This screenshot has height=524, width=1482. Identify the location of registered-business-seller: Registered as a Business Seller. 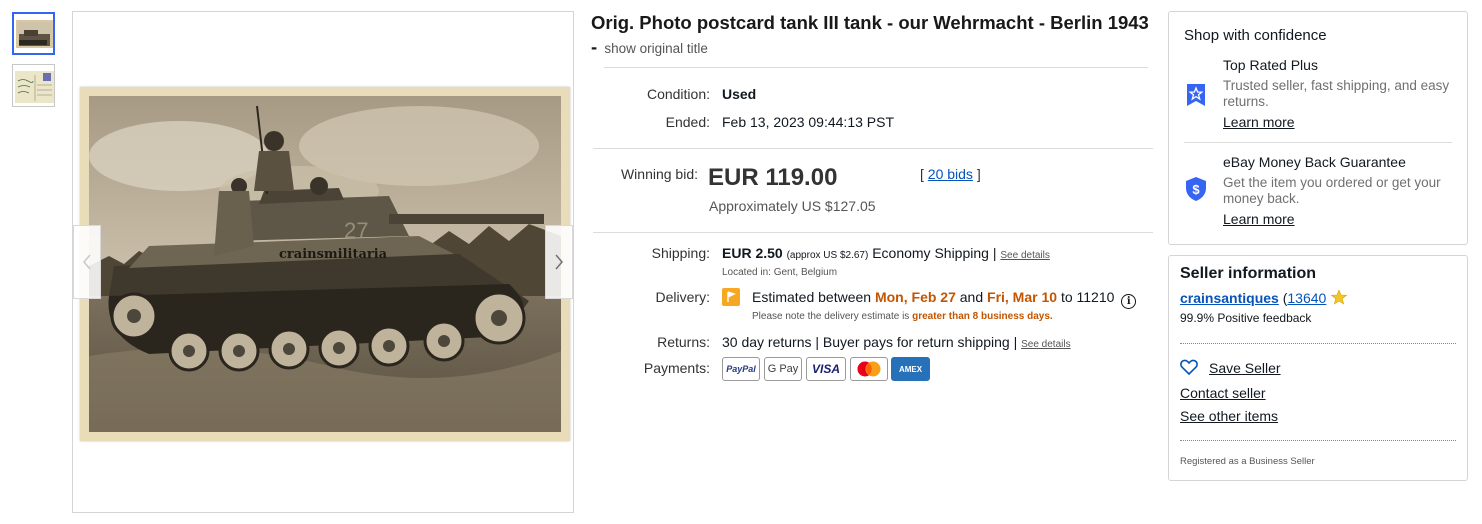
(1247, 461).